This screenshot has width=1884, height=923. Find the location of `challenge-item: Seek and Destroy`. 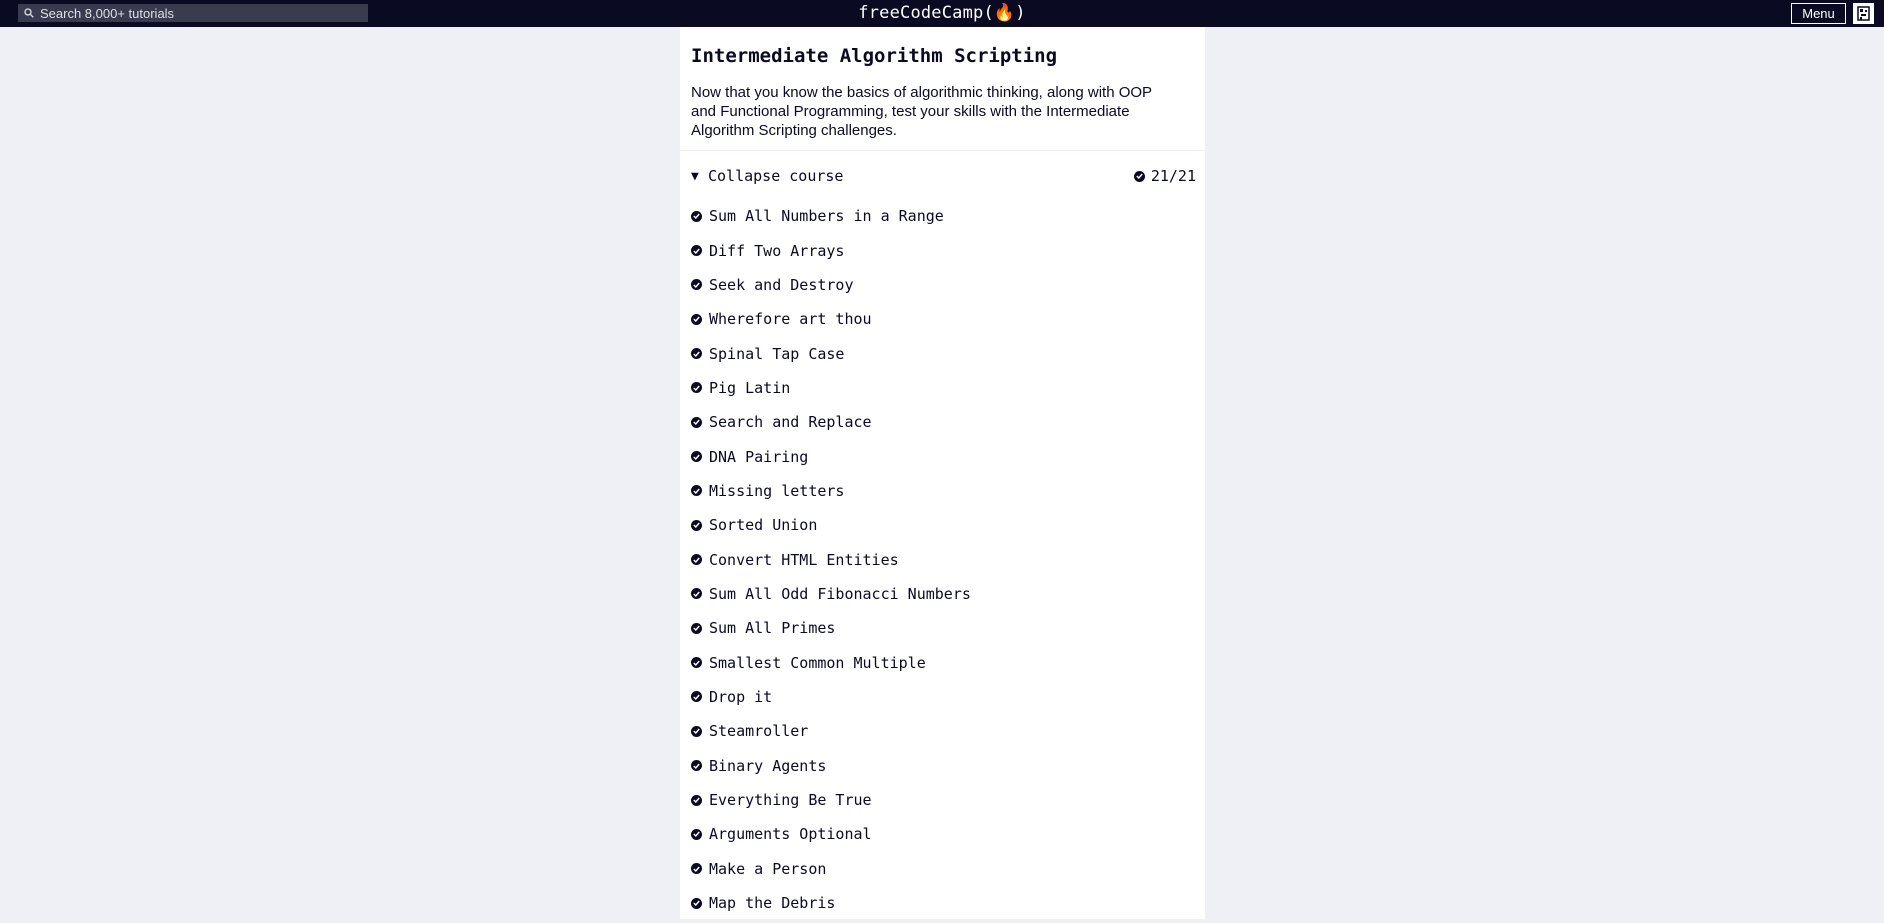

challenge-item: Seek and Destroy is located at coordinates (831, 285).